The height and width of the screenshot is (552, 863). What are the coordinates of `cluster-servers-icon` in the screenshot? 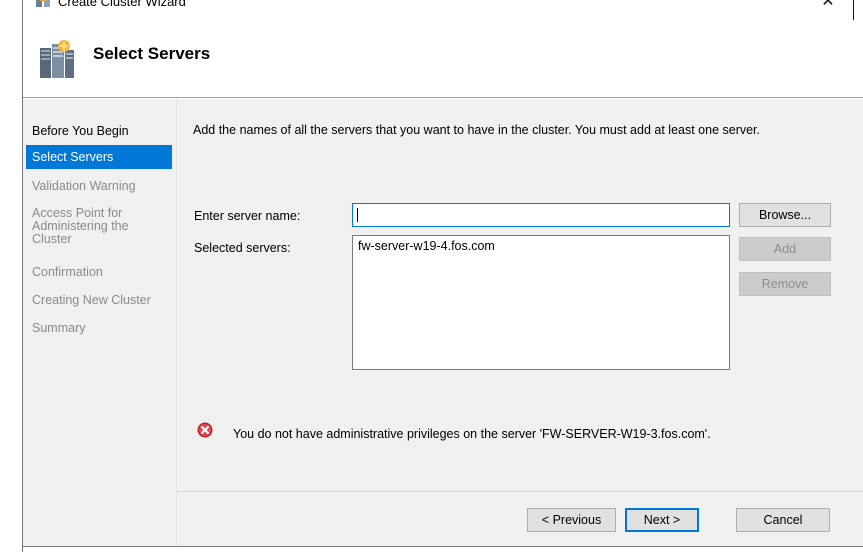 It's located at (57, 59).